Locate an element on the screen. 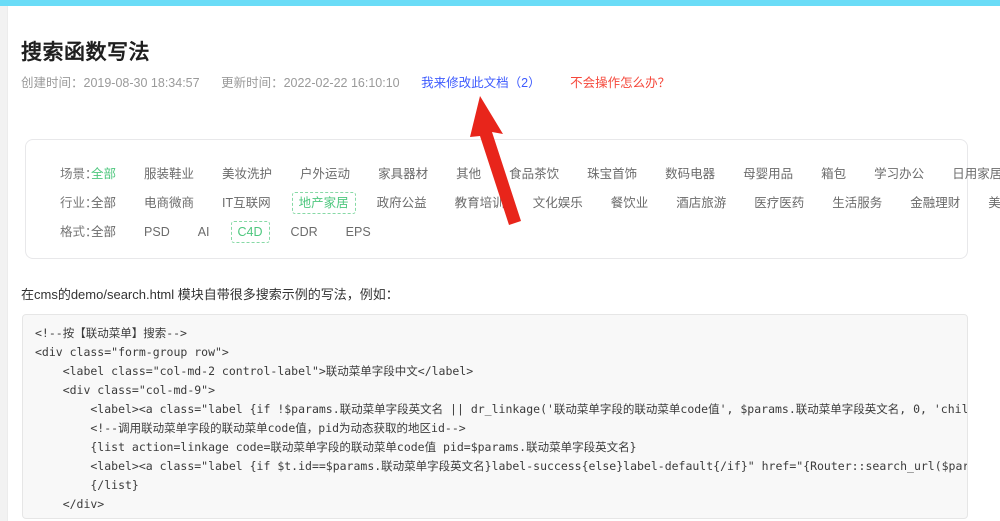 The image size is (1000, 521). filter-item-industry-3: 地产家居 is located at coordinates (323, 203).